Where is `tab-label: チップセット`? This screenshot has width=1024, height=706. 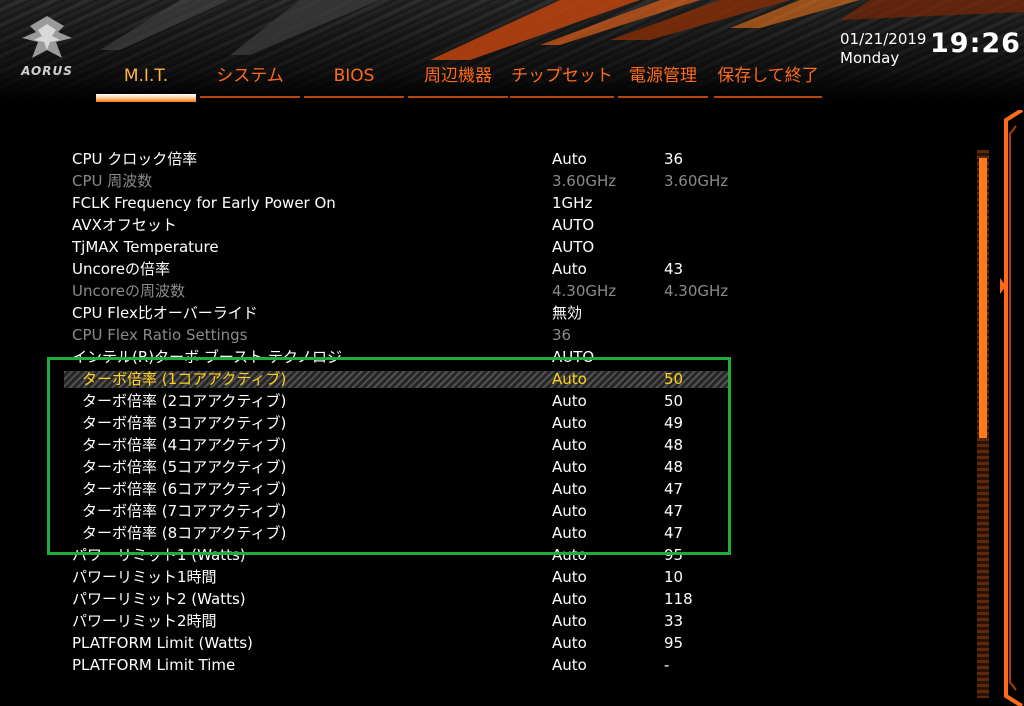
tab-label: チップセット is located at coordinates (562, 76).